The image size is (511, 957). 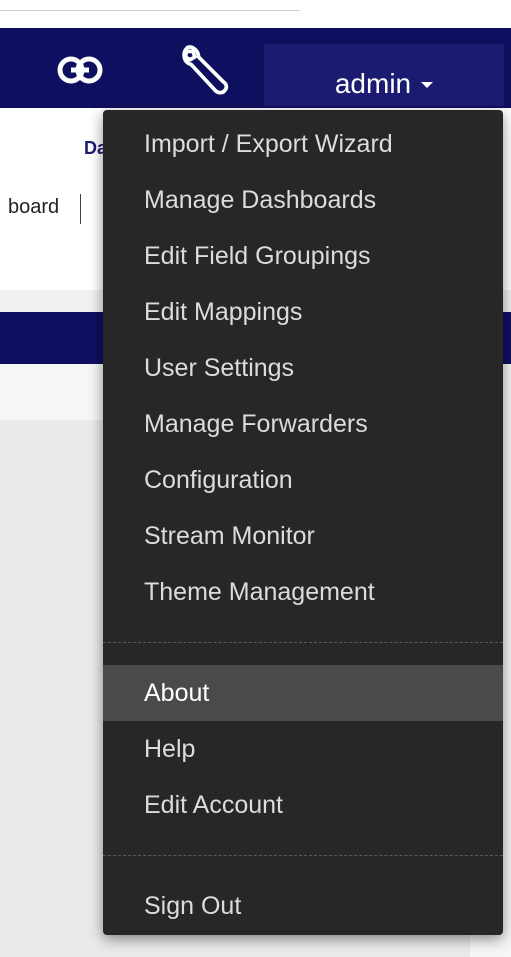 What do you see at coordinates (255, 14) in the screenshot?
I see `top-strip` at bounding box center [255, 14].